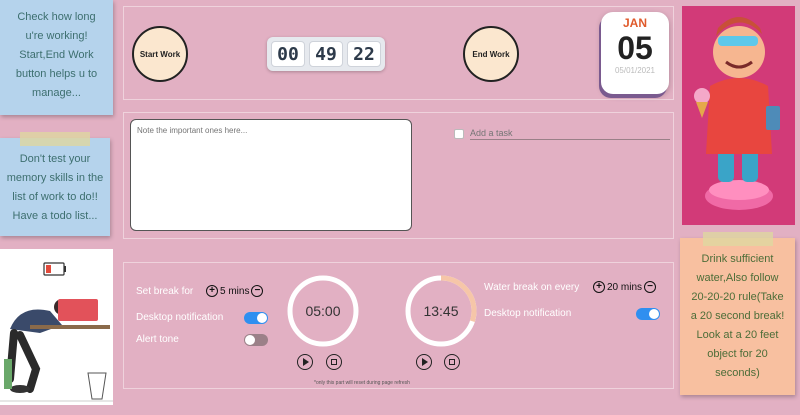 This screenshot has height=415, width=800. I want to click on break-timer-ring: 05:00, so click(323, 311).